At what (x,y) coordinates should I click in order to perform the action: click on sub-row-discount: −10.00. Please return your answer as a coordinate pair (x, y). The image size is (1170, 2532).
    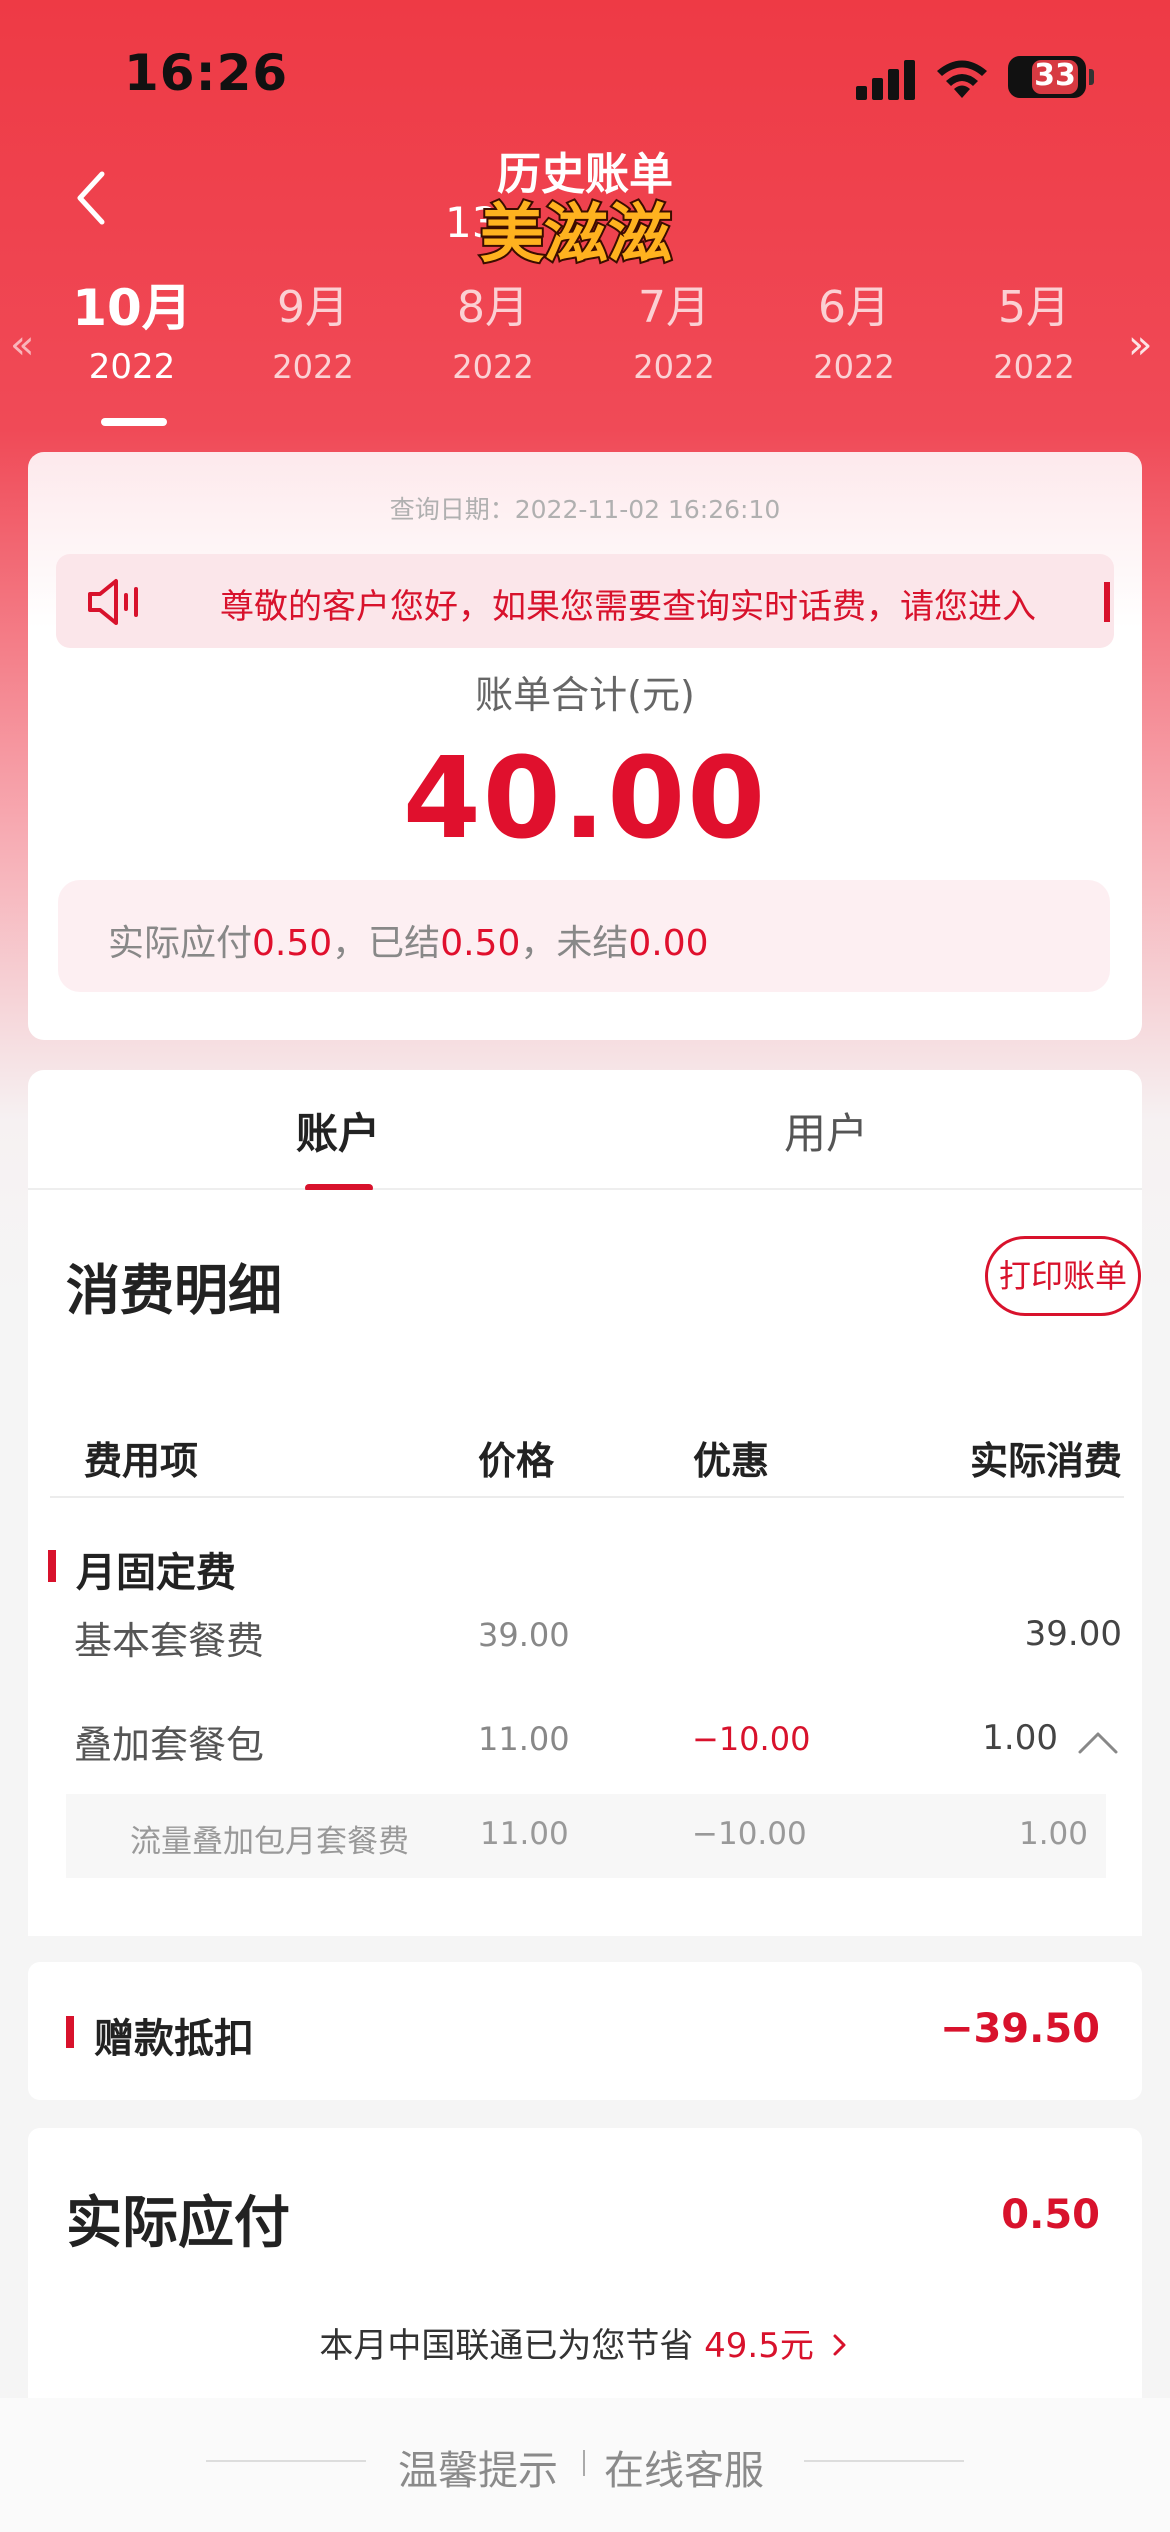
    Looking at the image, I should click on (749, 1834).